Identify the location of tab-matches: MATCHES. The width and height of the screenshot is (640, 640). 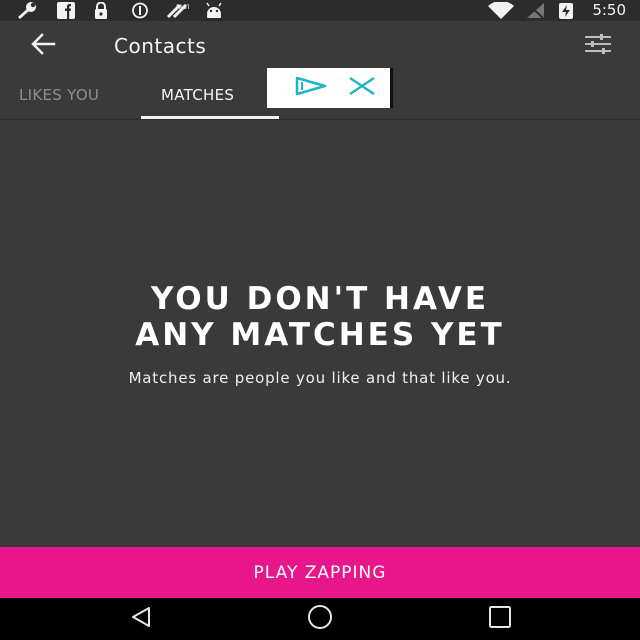
(197, 95).